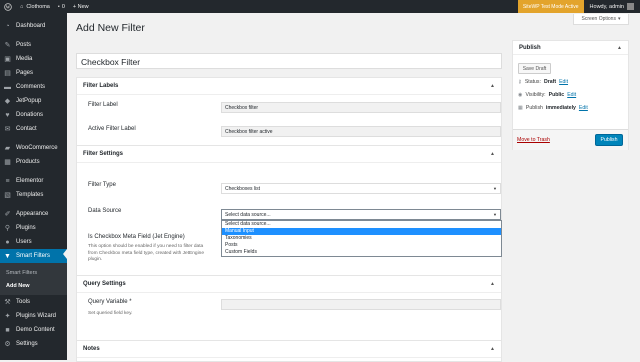  Describe the element at coordinates (361, 188) in the screenshot. I see `filter-type-select: Checkboxes list ▼` at that location.